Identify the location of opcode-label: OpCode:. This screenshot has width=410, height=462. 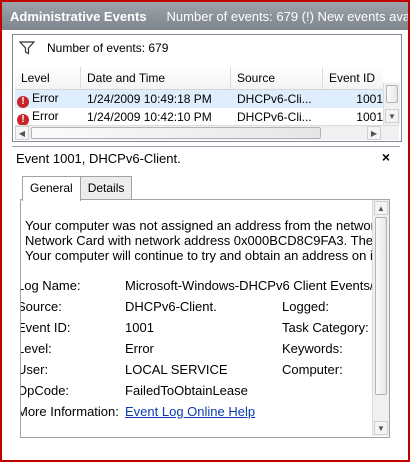
(45, 390).